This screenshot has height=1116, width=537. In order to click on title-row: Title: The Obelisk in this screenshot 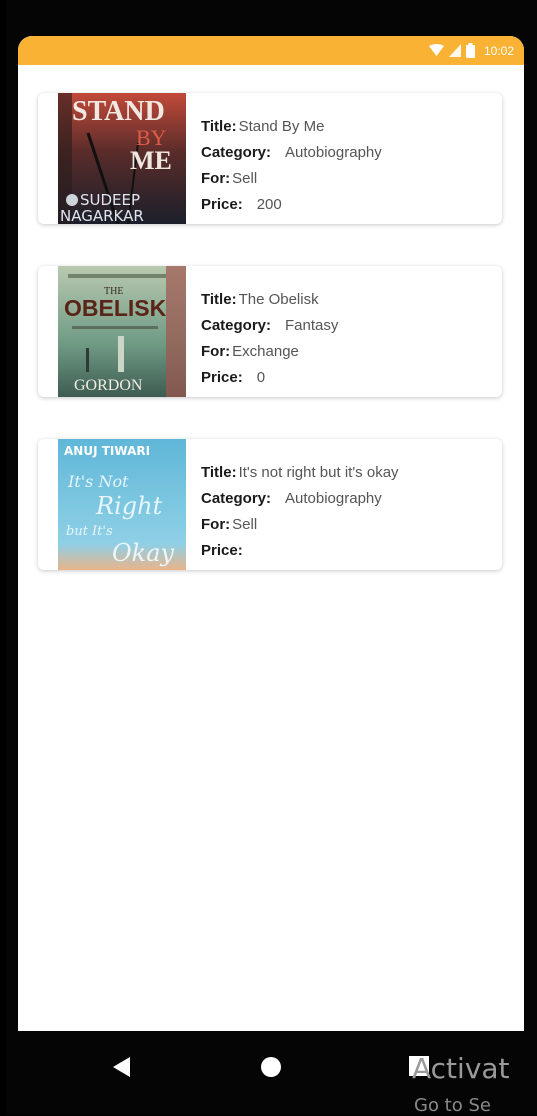, I will do `click(348, 300)`.